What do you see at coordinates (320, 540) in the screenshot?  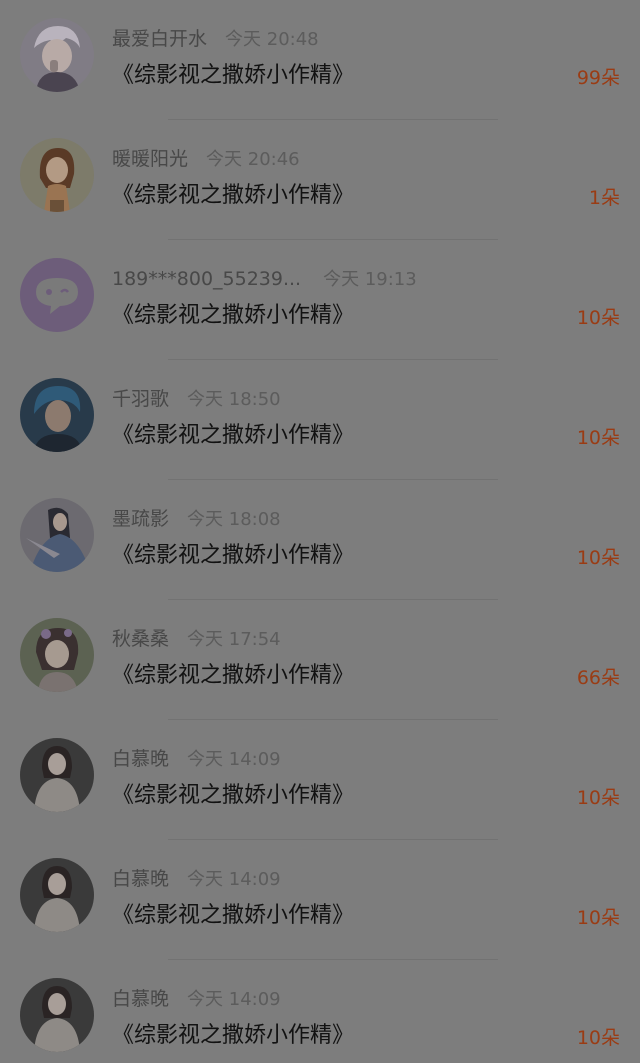 I see `list-item: 墨疏影 今天 18:08 《综影视之撒娇小作精》 10朵` at bounding box center [320, 540].